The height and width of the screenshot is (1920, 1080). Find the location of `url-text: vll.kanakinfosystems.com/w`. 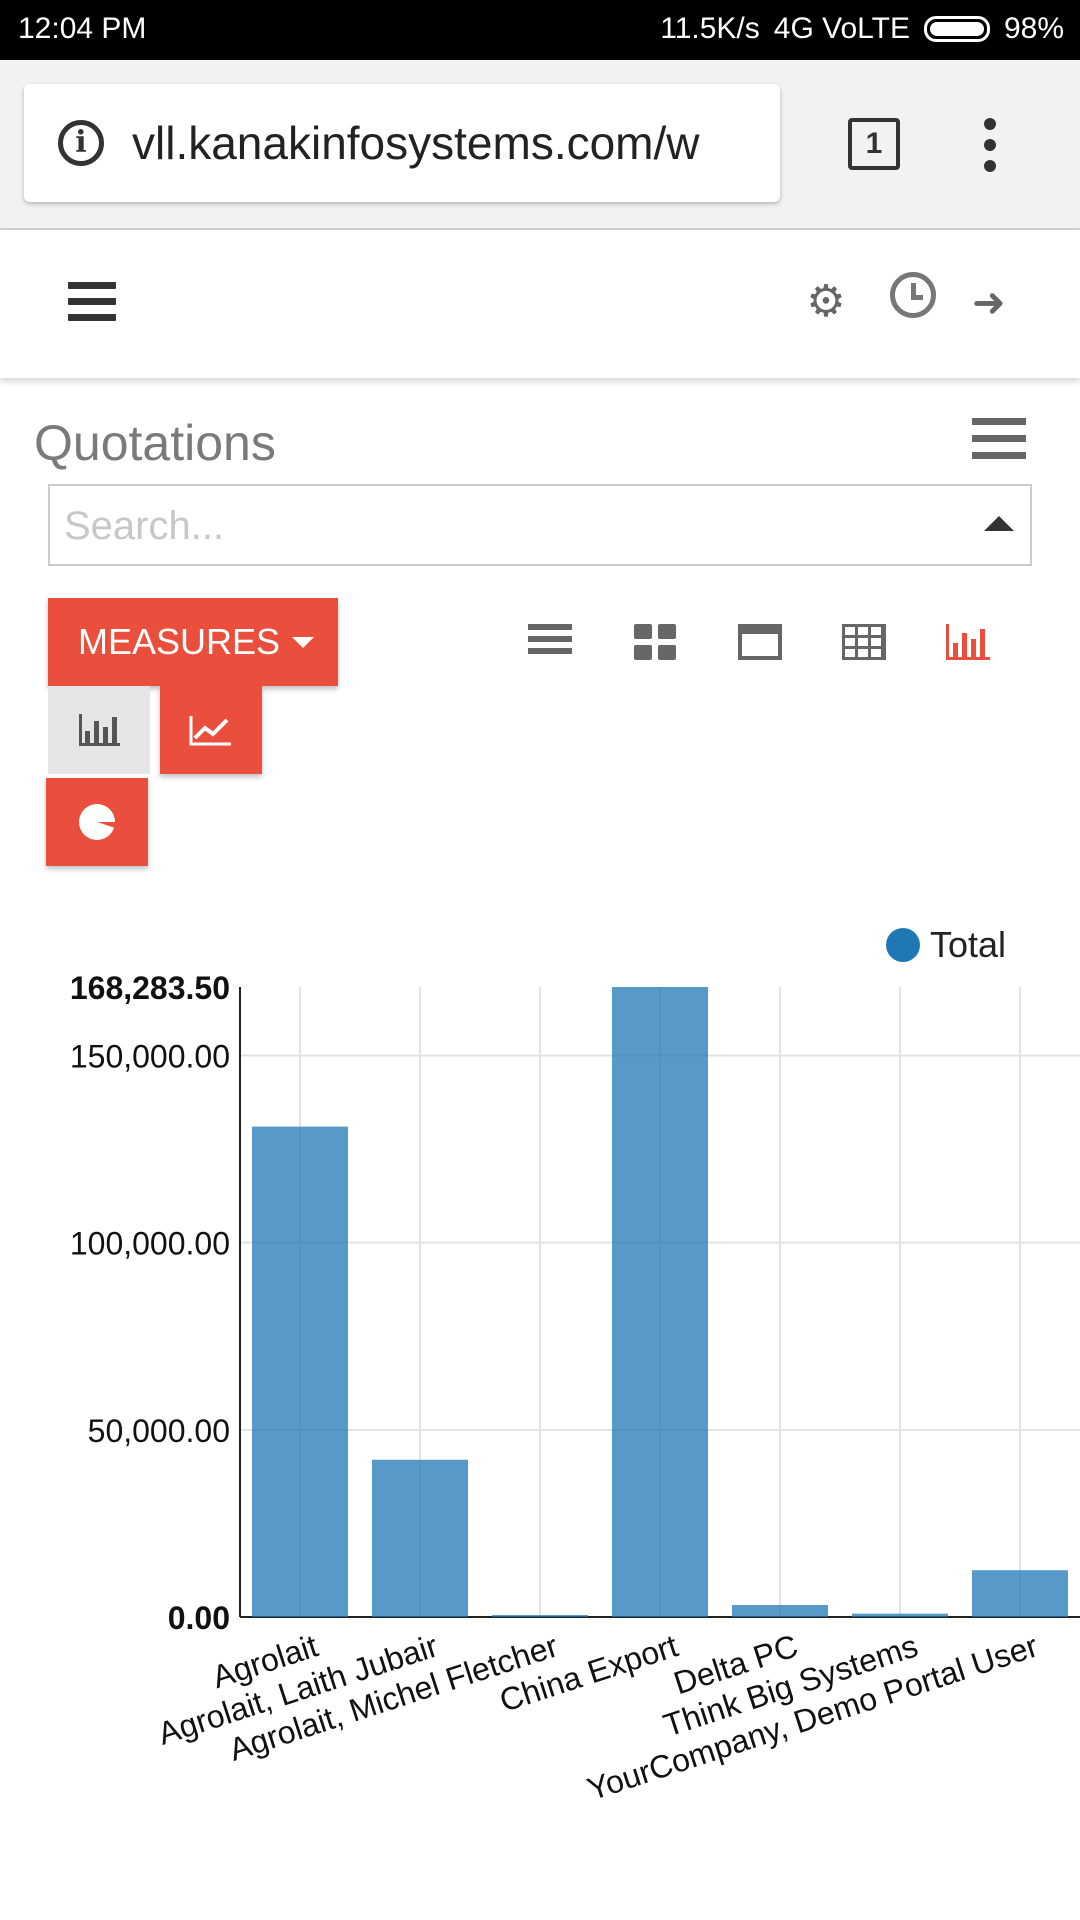

url-text: vll.kanakinfosystems.com/w is located at coordinates (452, 143).